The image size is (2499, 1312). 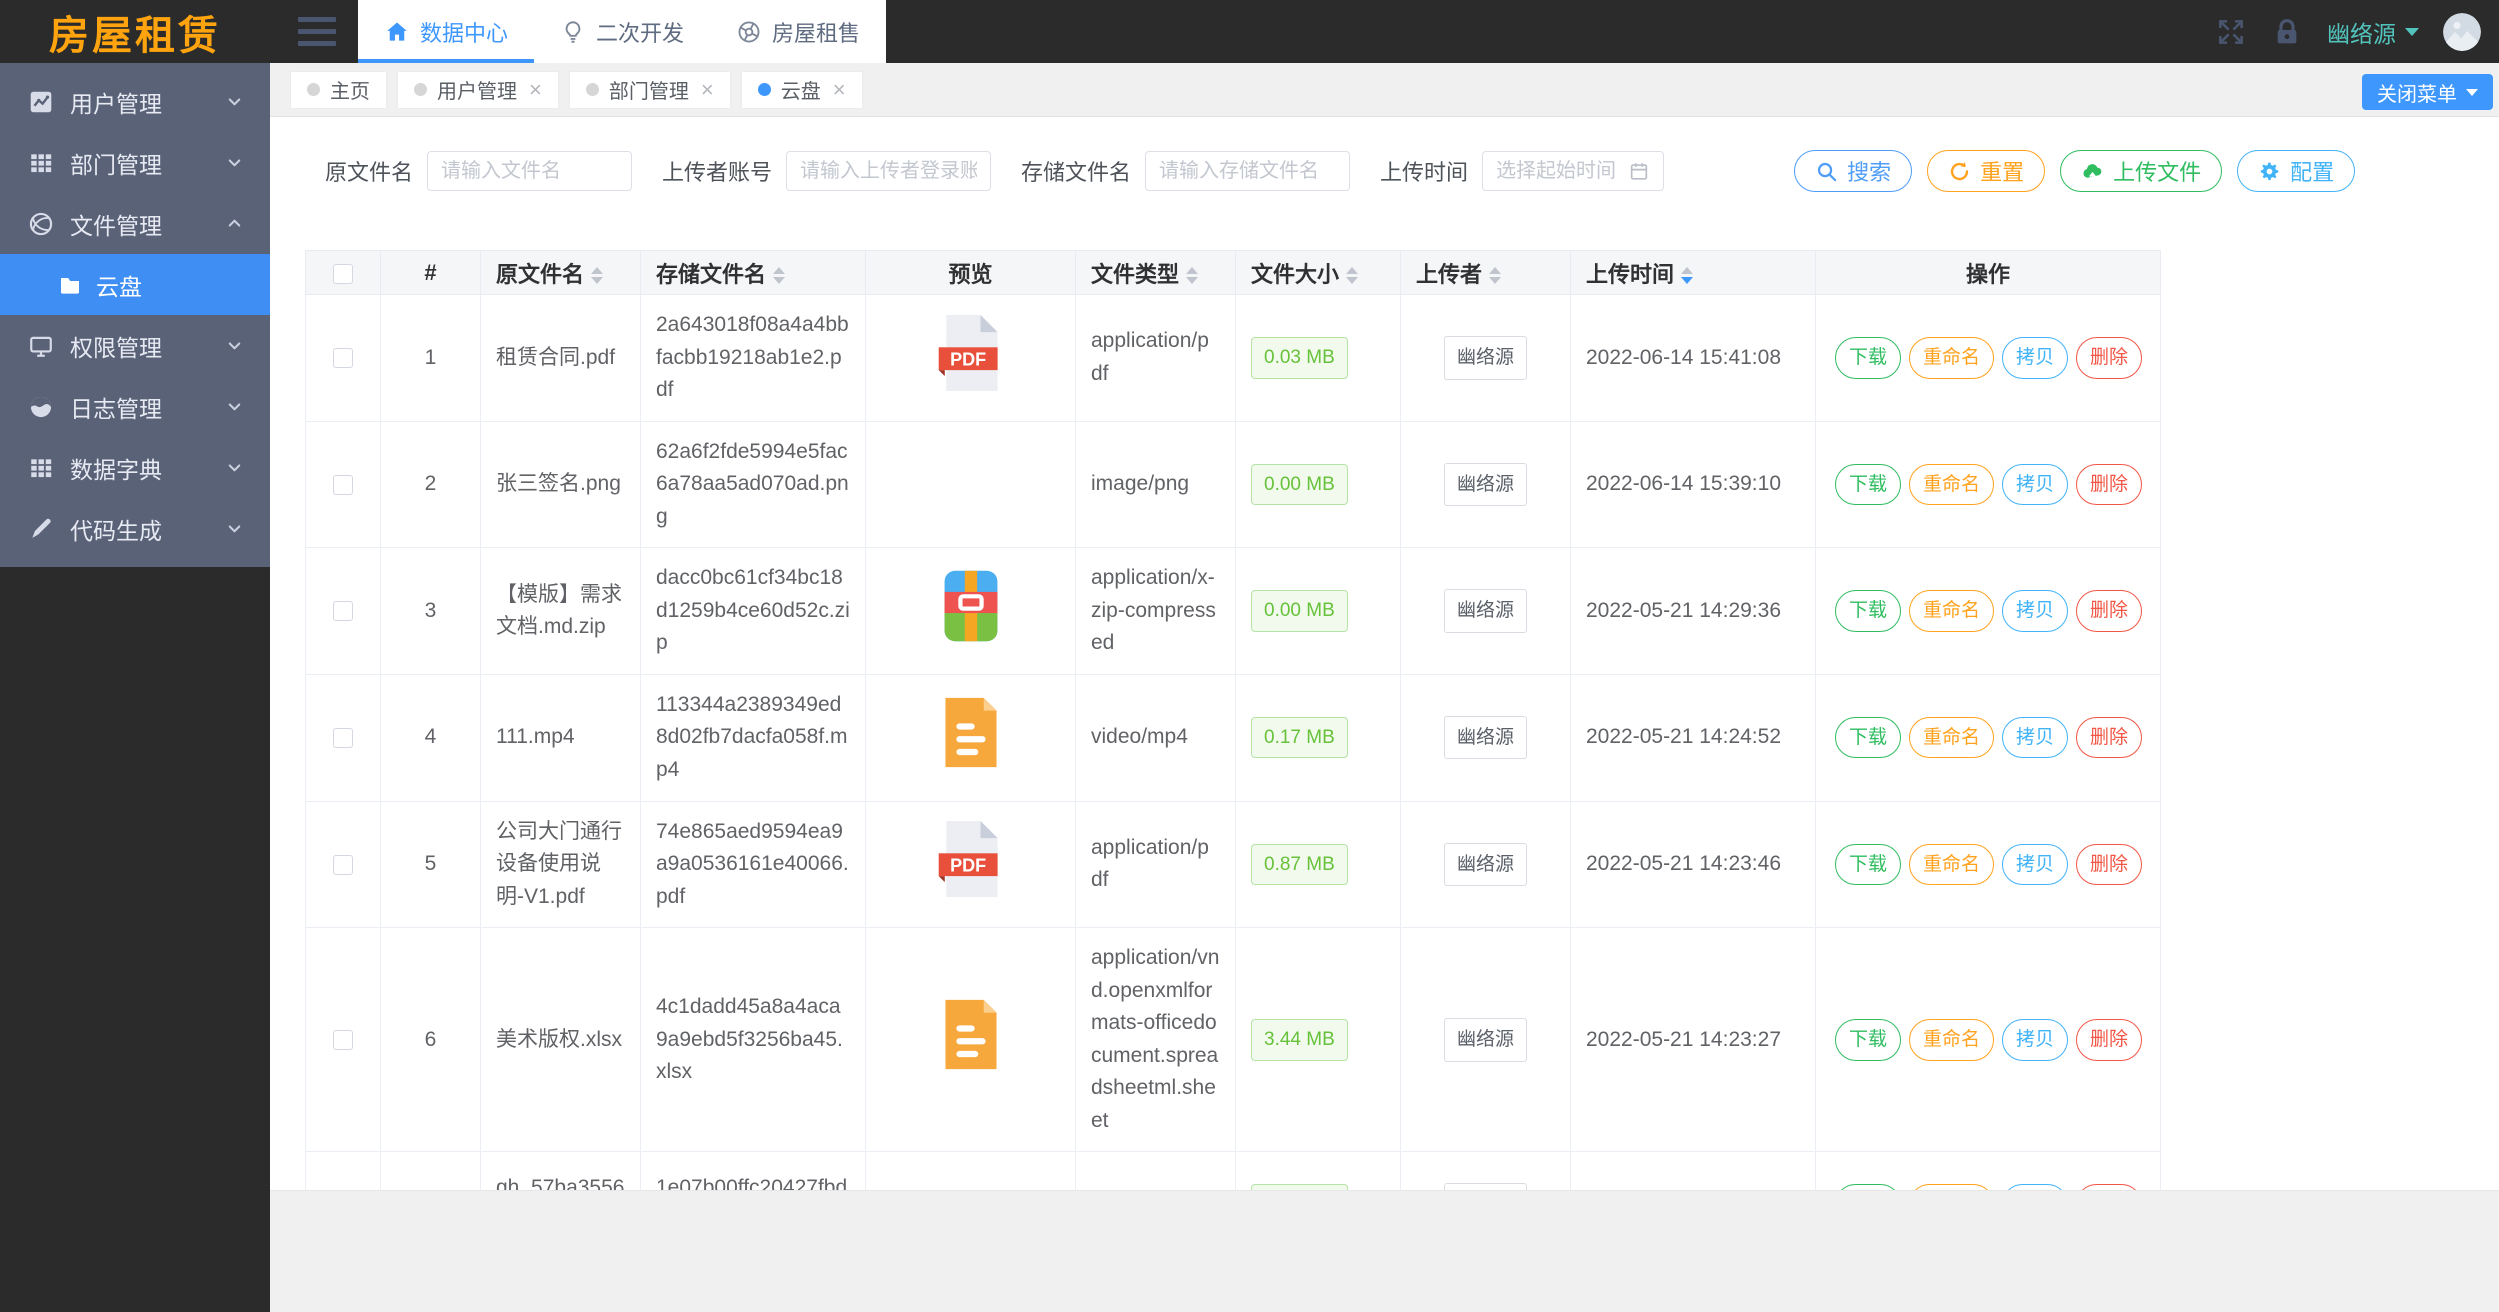 I want to click on sidebar-item-cloud-disk: 云盘, so click(x=135, y=284).